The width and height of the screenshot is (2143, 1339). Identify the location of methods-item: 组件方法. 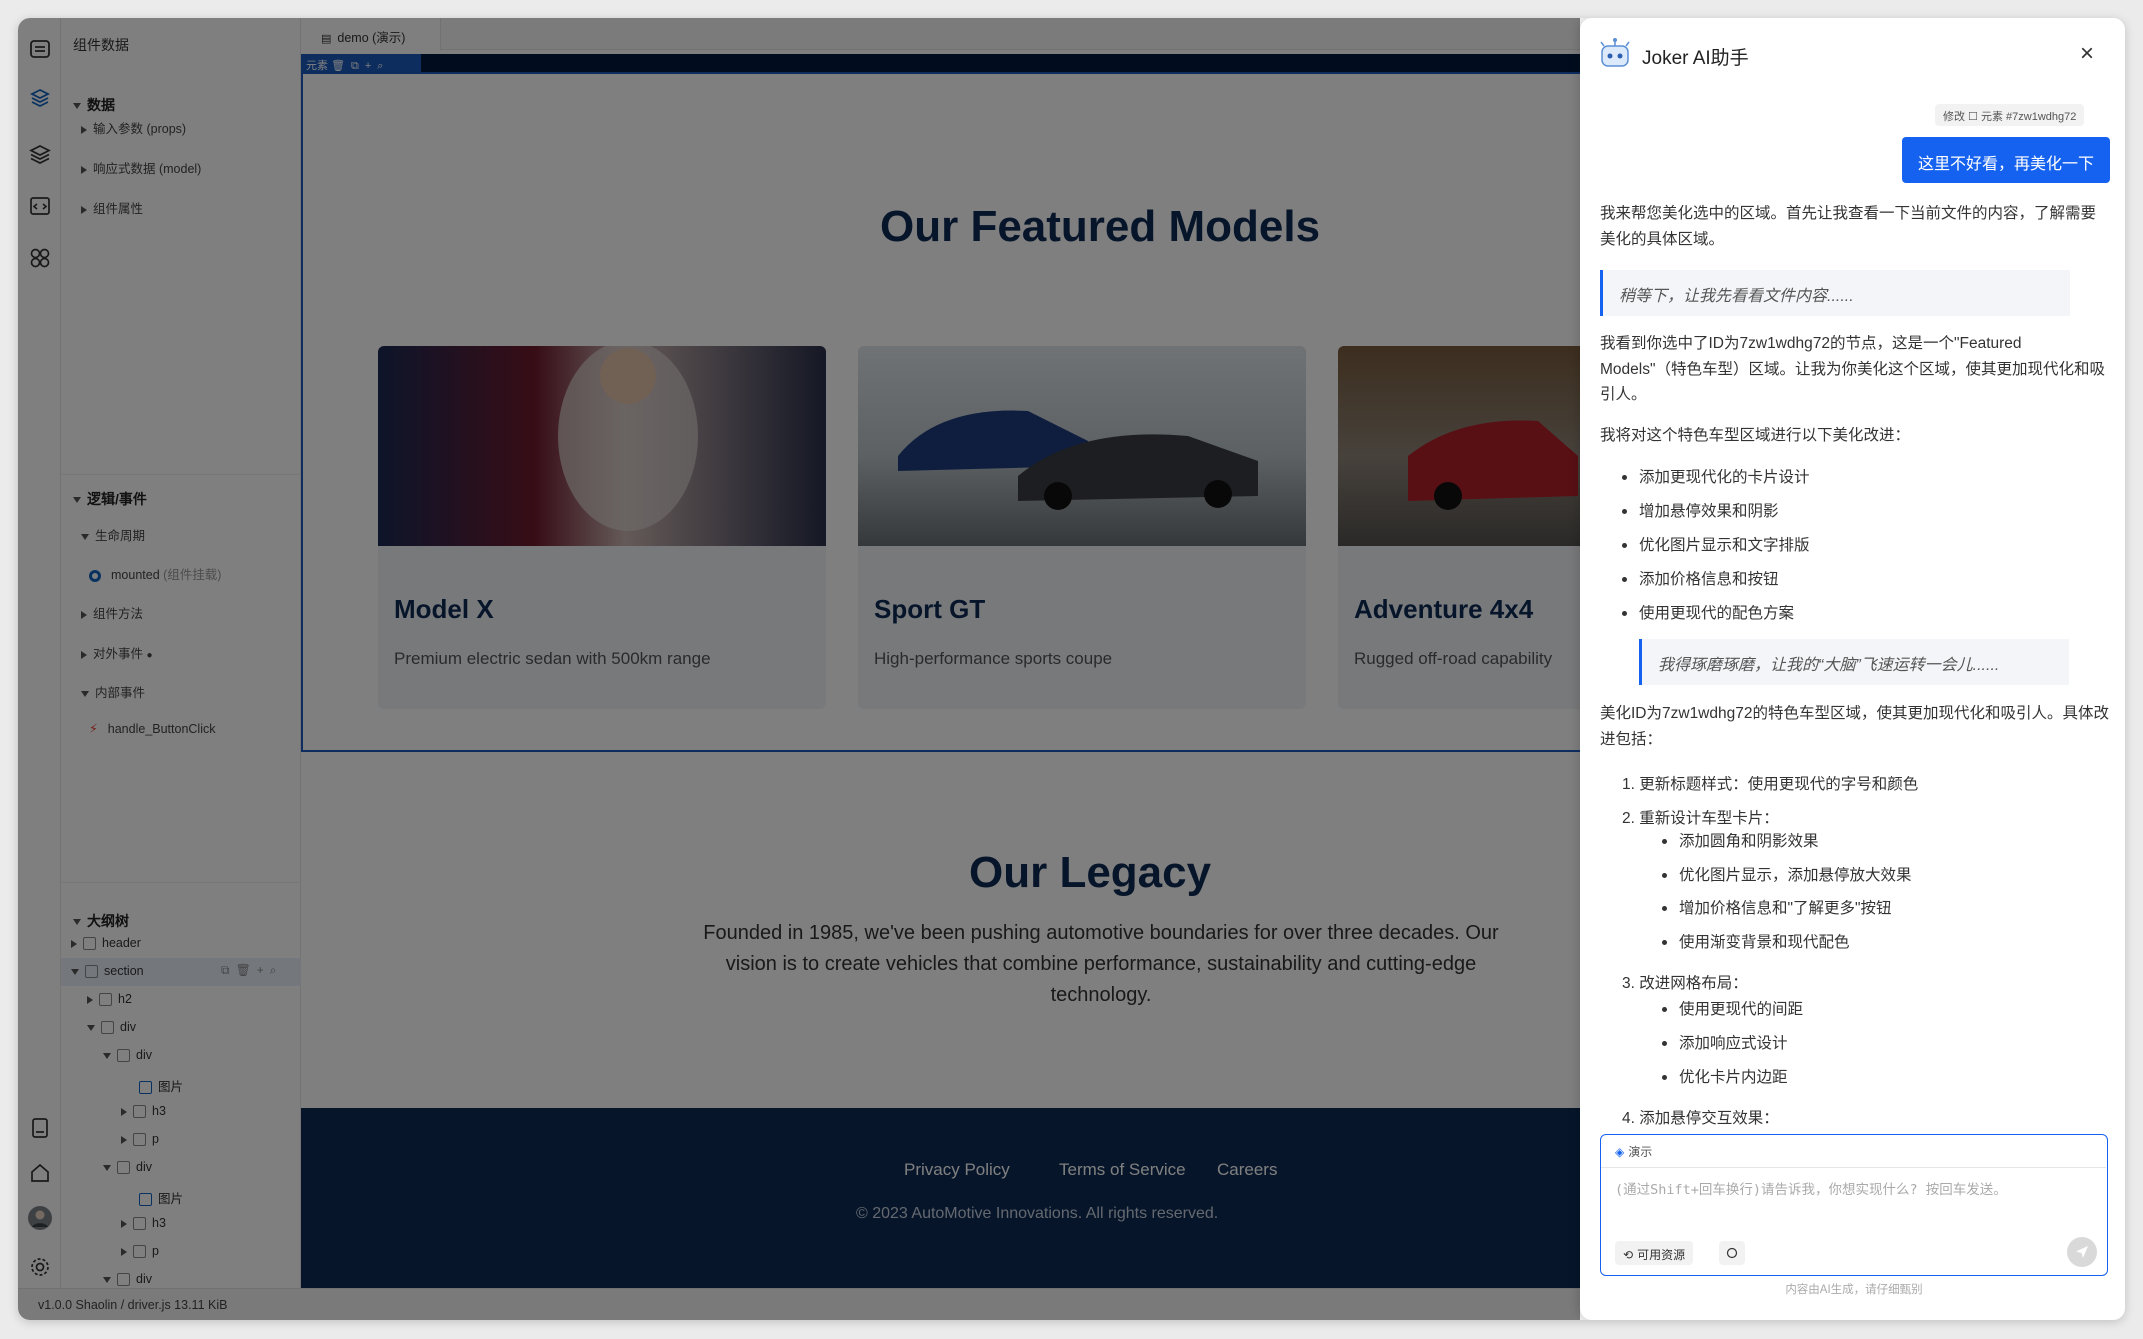
(112, 612).